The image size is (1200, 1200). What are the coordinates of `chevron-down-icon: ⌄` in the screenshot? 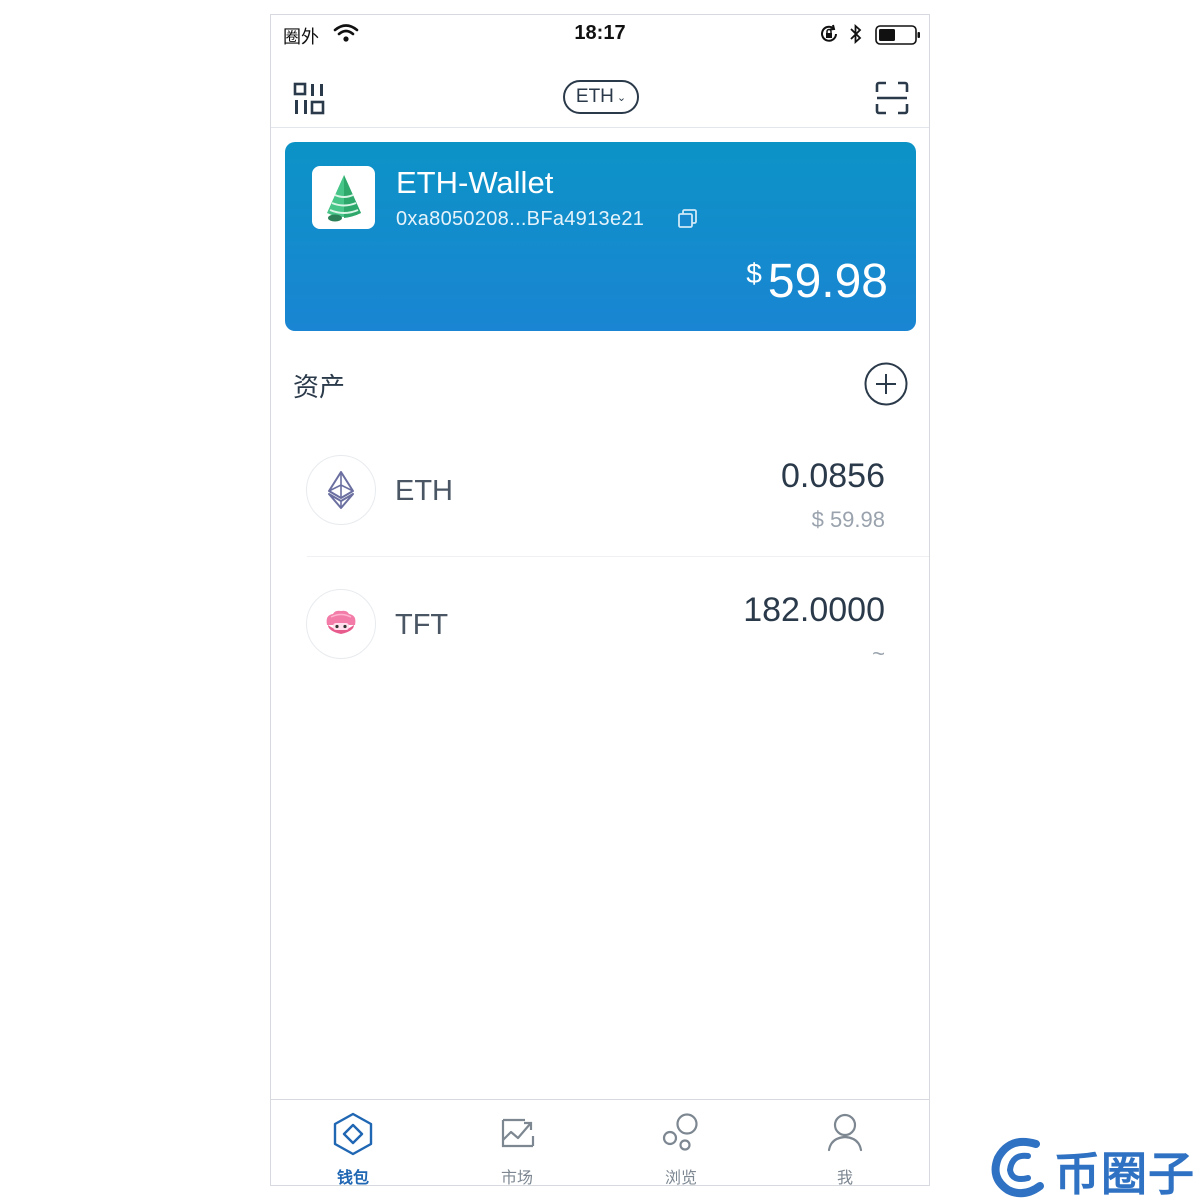 It's located at (621, 97).